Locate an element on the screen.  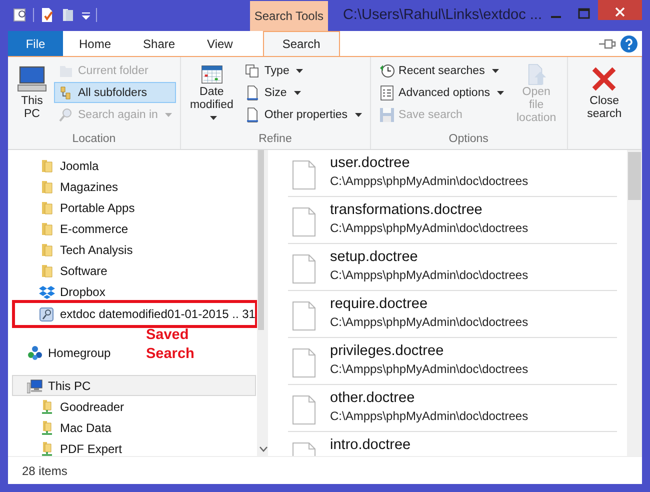
ribbon-button: Type is located at coordinates (303, 70).